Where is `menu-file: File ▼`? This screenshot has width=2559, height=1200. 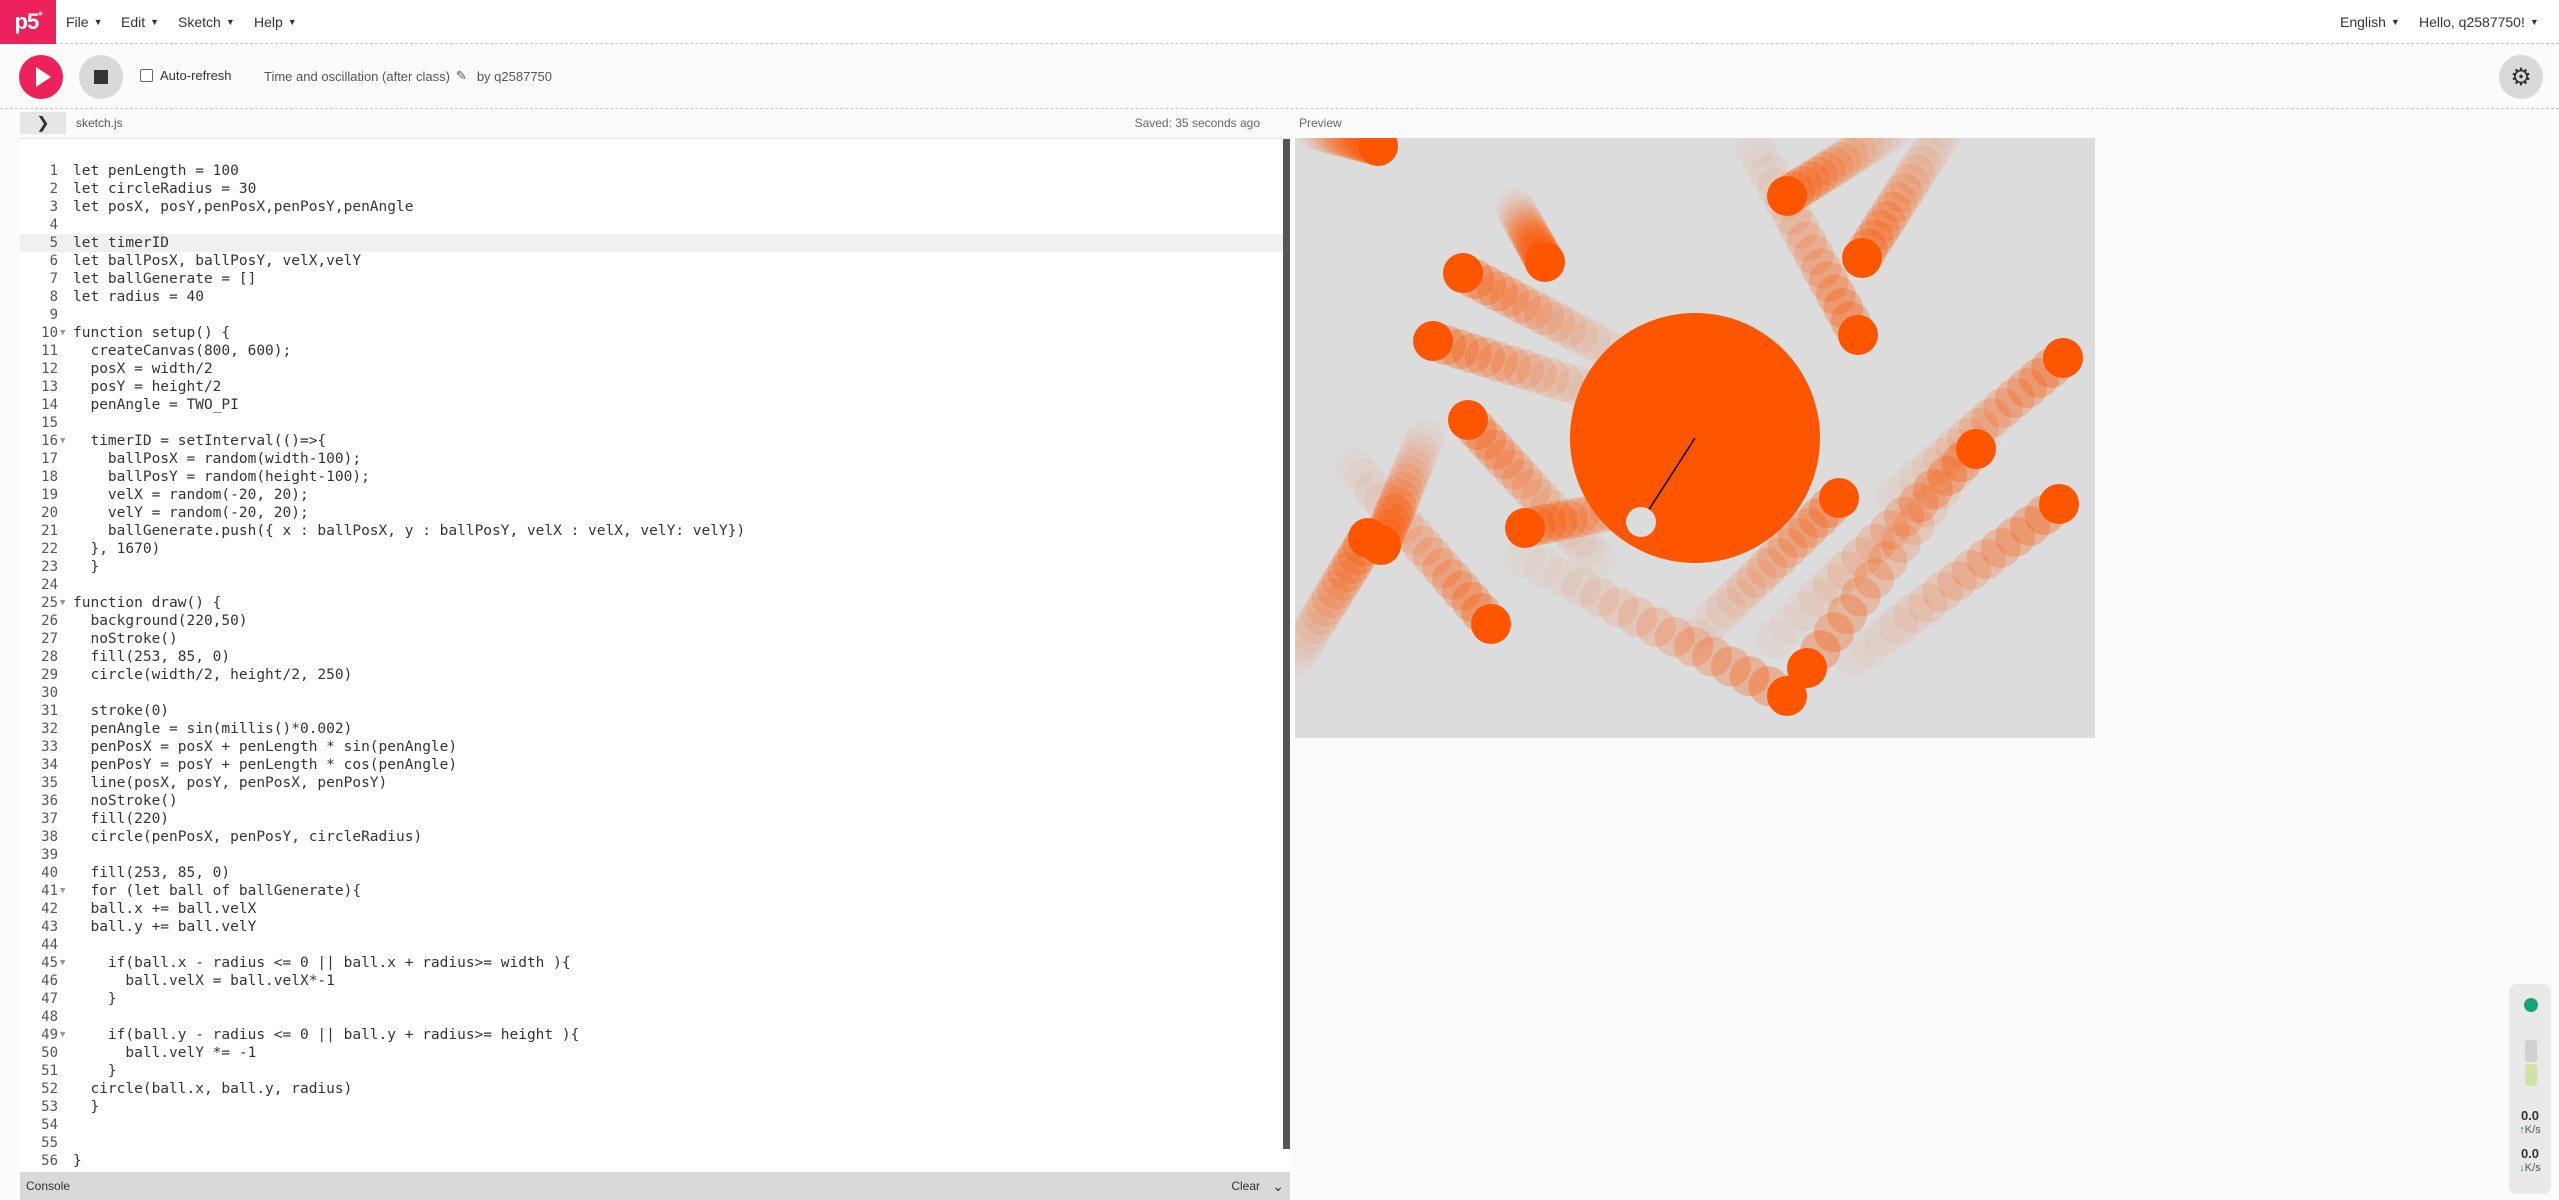
menu-file: File ▼ is located at coordinates (84, 22).